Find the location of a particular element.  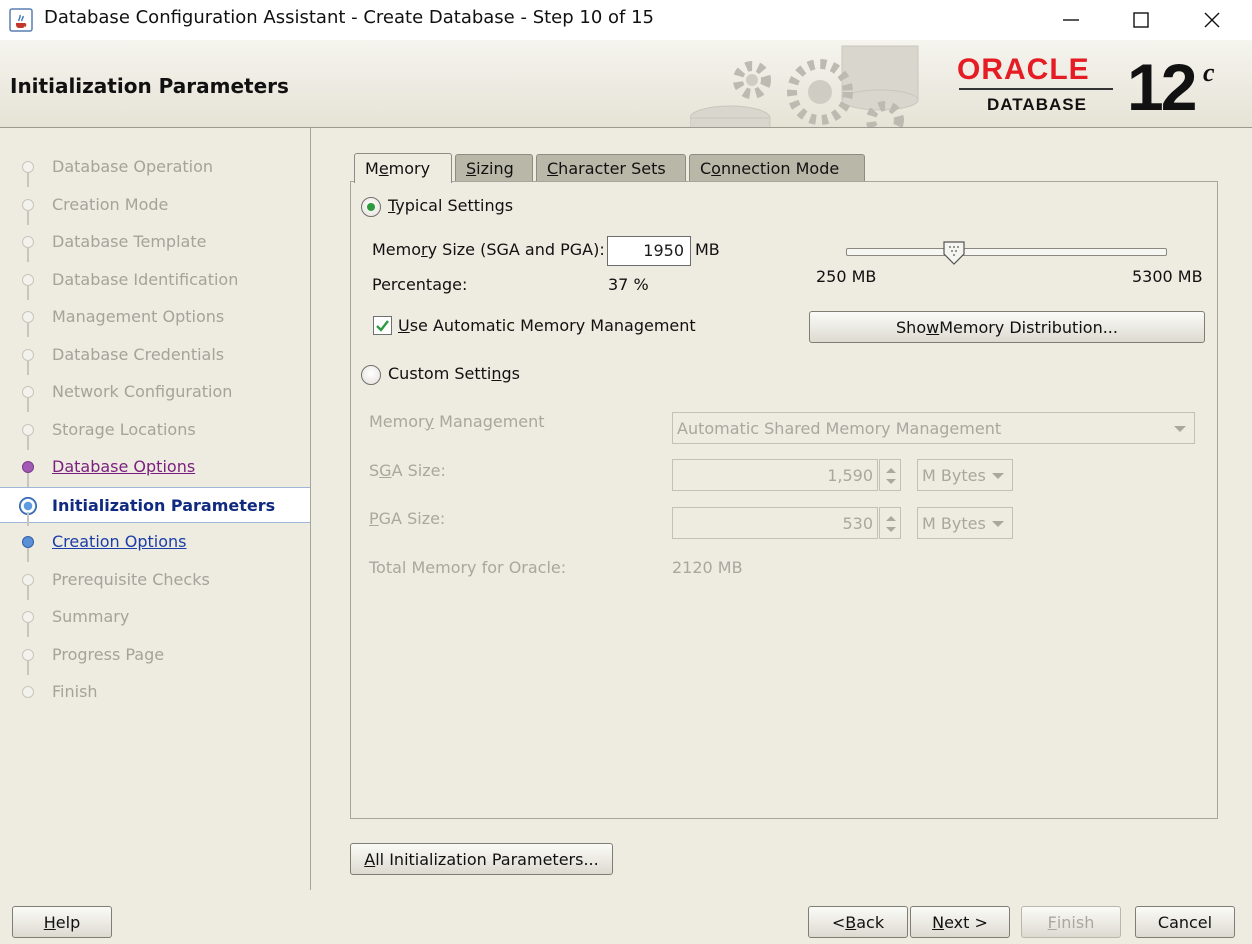

sidebar-item-database-template: Database Template is located at coordinates (155, 243).